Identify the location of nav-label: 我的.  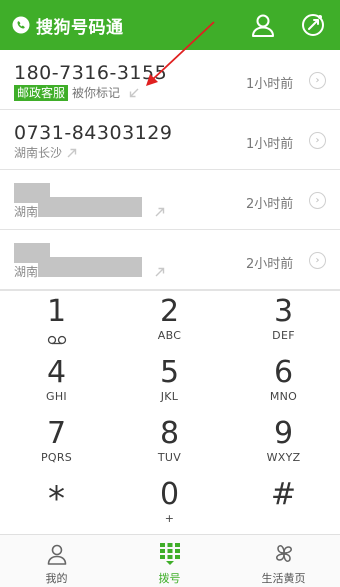
(56, 578).